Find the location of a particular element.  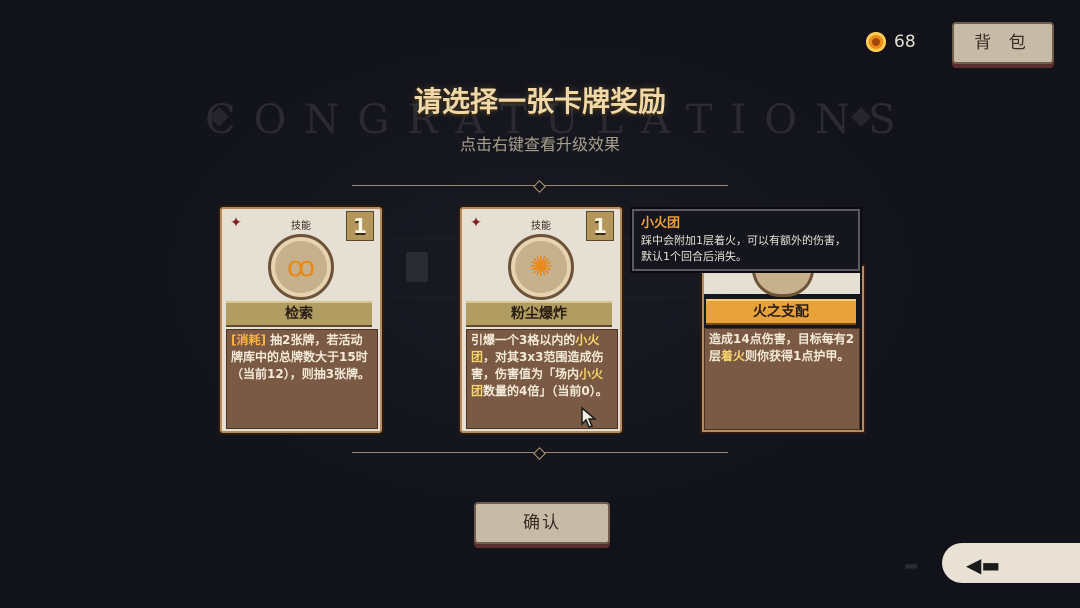

coin-icon is located at coordinates (876, 42).